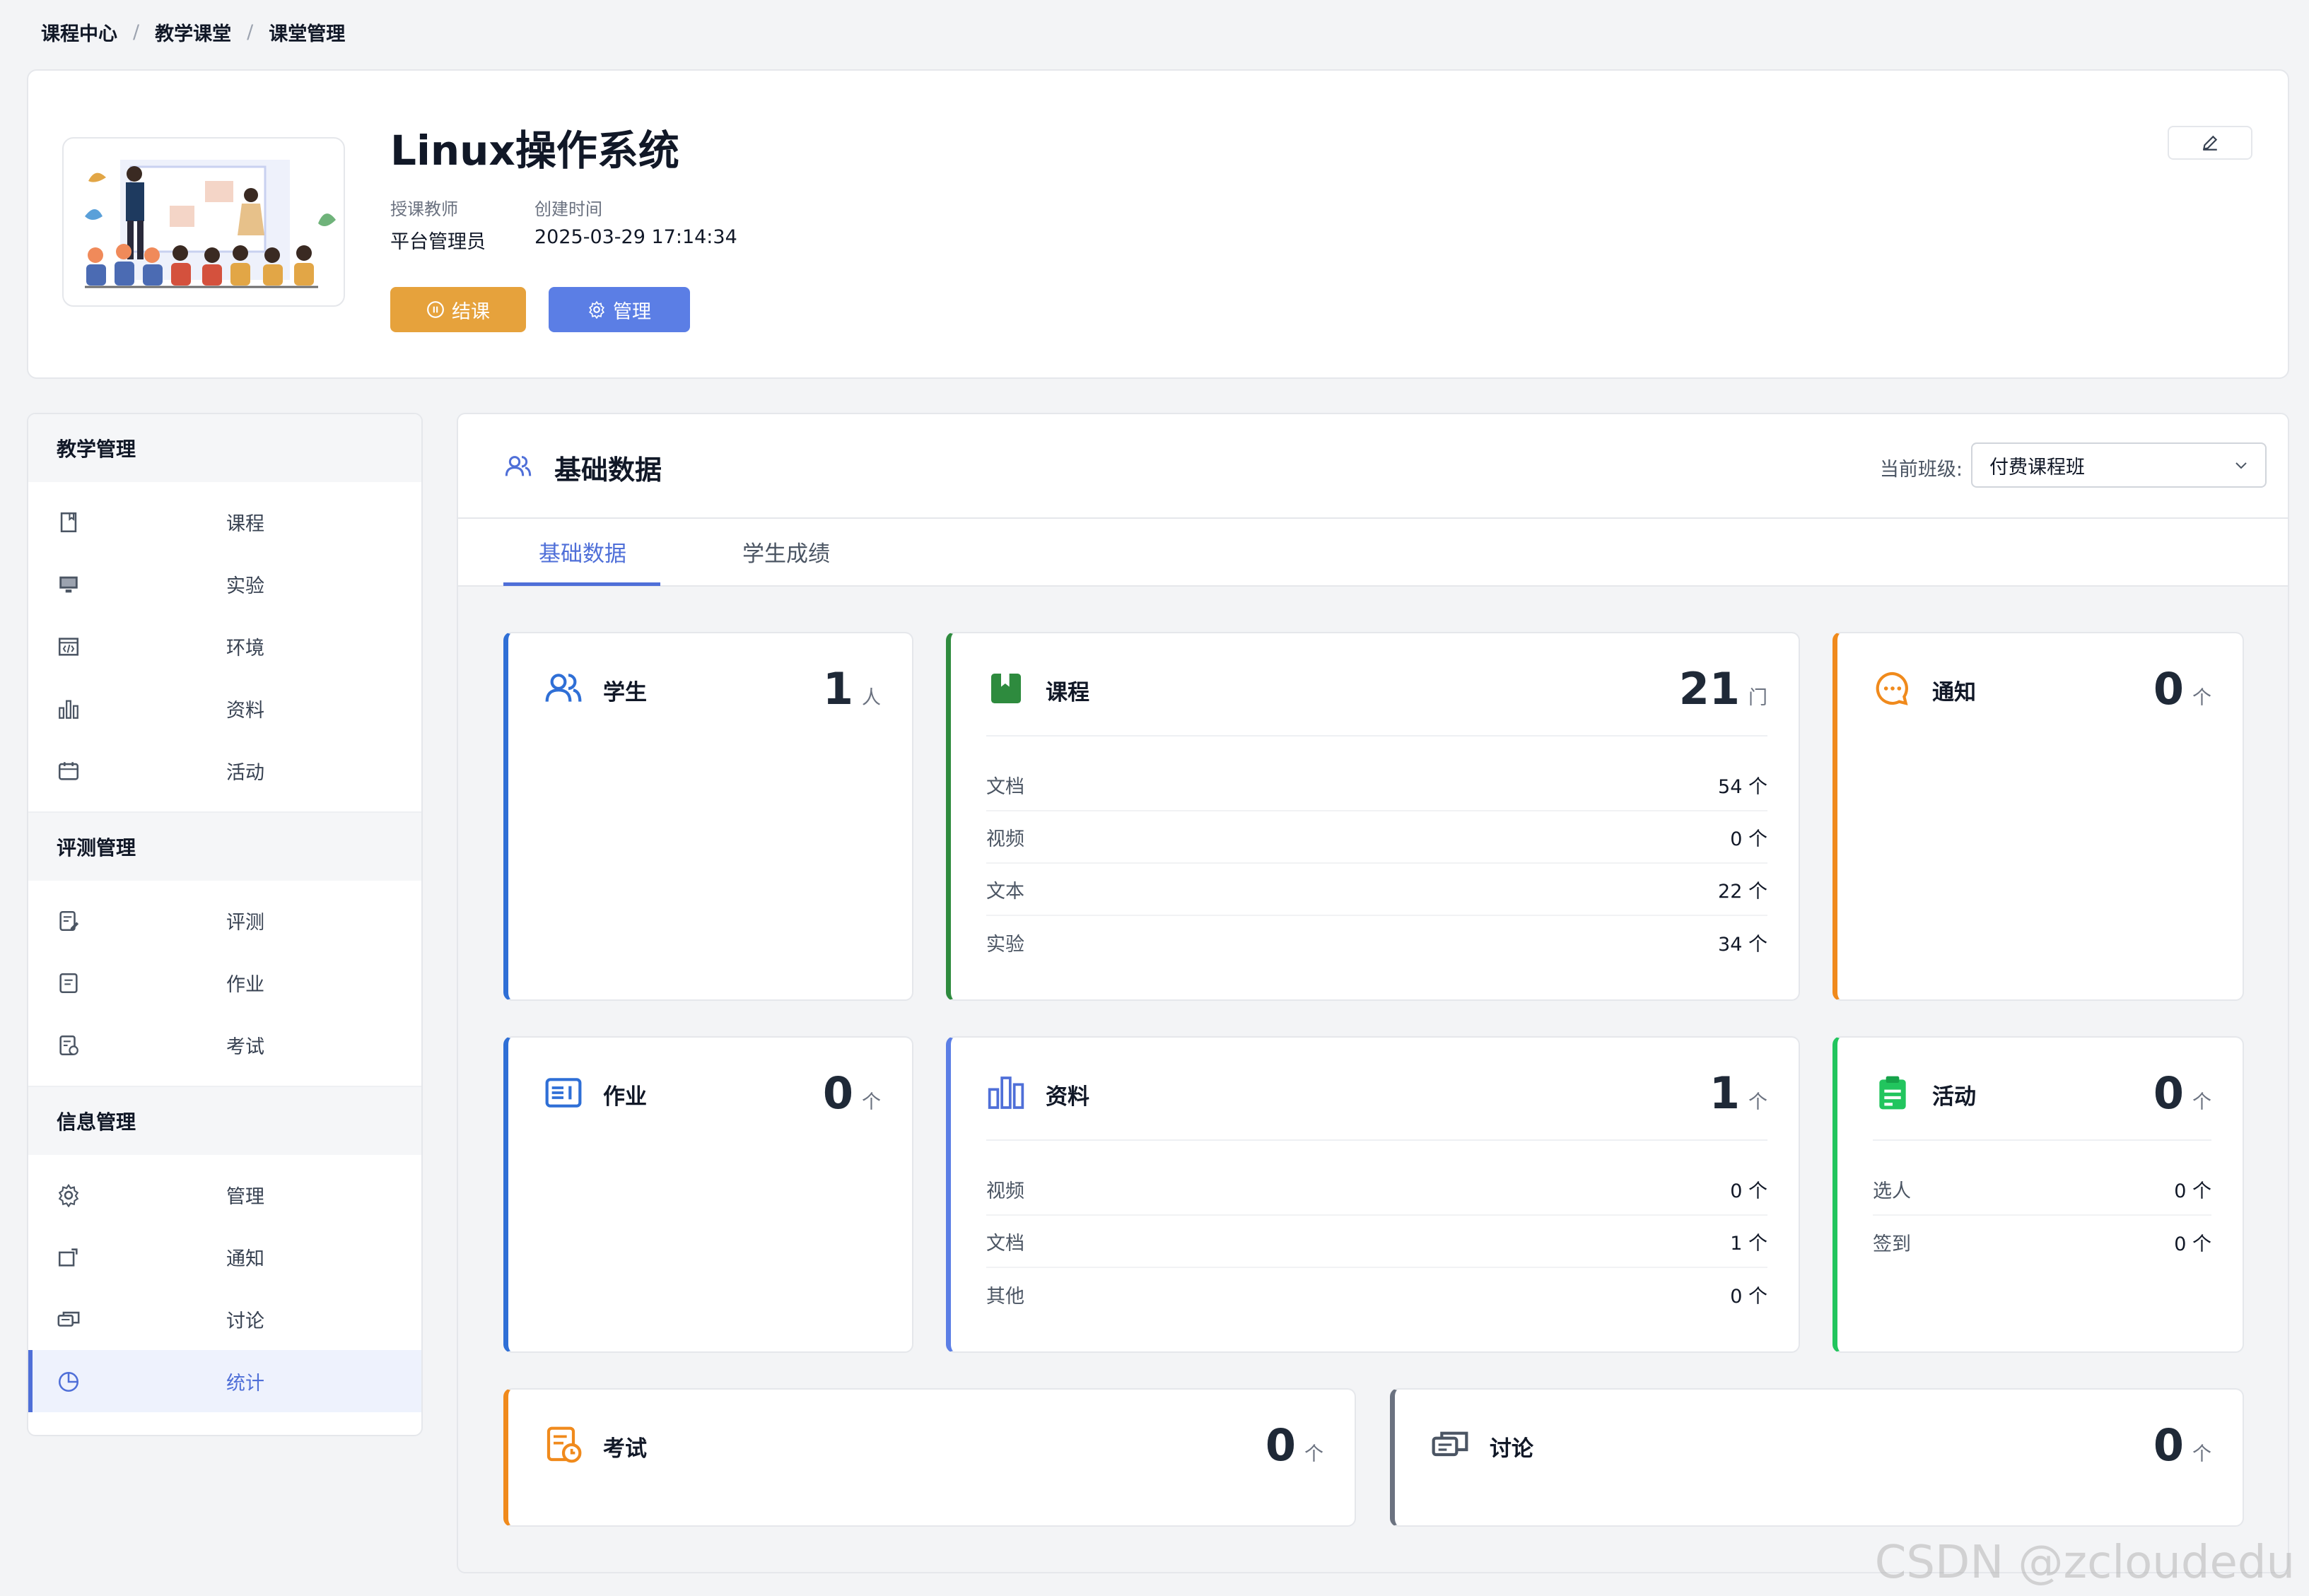 The image size is (2309, 1596). What do you see at coordinates (1817, 1457) in the screenshot?
I see `stat-card-discussions: 讨论 0个` at bounding box center [1817, 1457].